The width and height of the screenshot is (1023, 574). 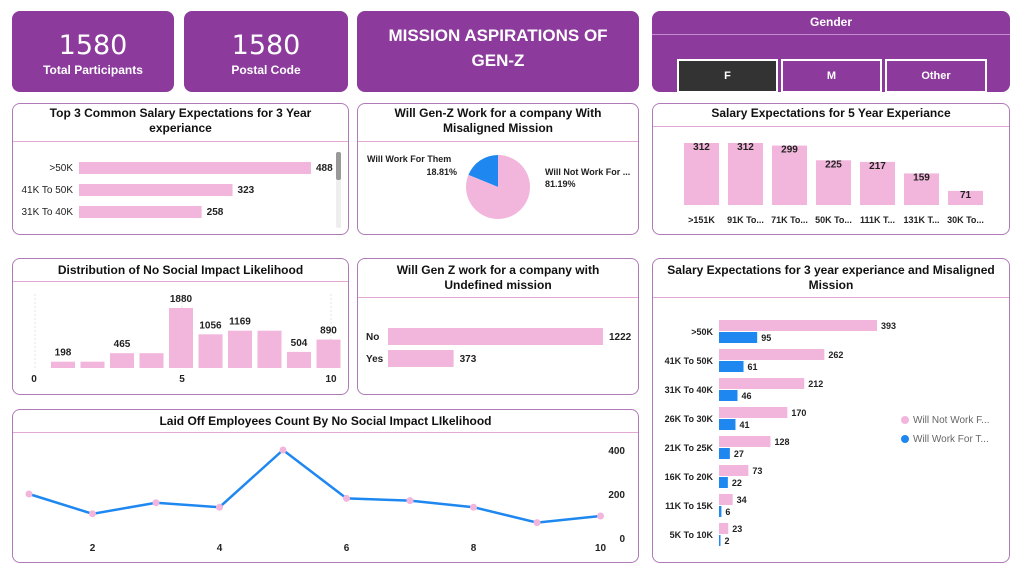 What do you see at coordinates (601, 548) in the screenshot?
I see `tick-label: 10` at bounding box center [601, 548].